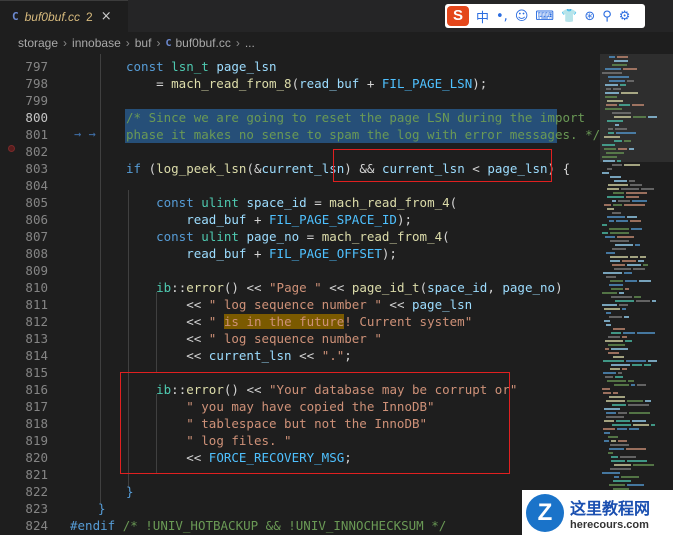 The height and width of the screenshot is (535, 673). I want to click on line-number: 822, so click(36, 491).